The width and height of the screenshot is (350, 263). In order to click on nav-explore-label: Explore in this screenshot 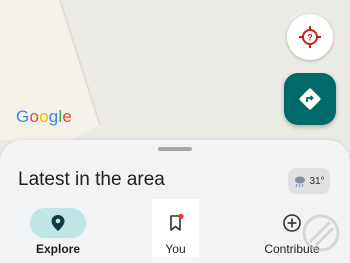, I will do `click(57, 249)`.